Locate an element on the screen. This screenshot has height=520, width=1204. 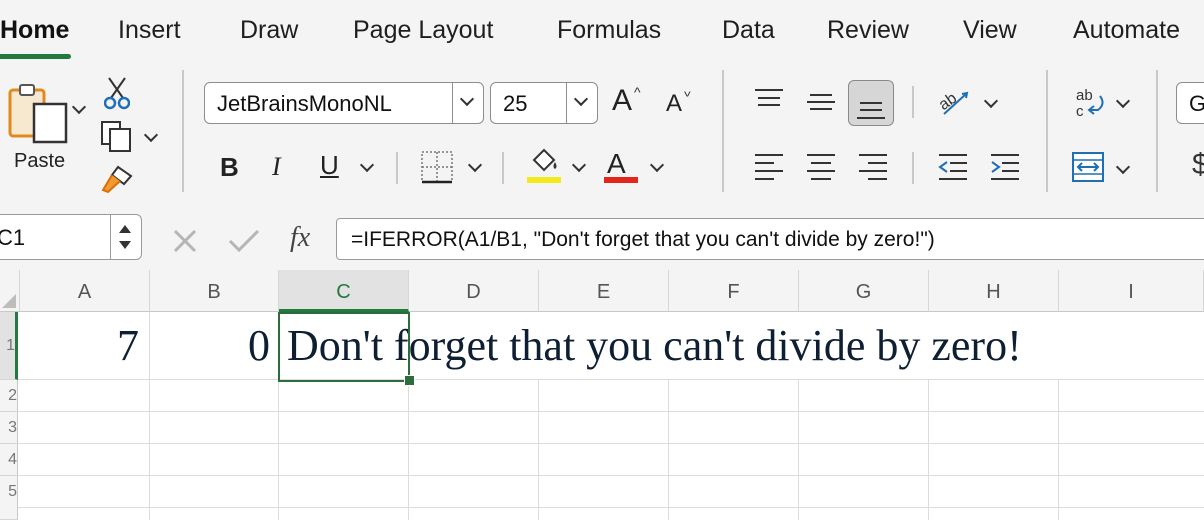
cell-b1: 0 is located at coordinates (214, 346).